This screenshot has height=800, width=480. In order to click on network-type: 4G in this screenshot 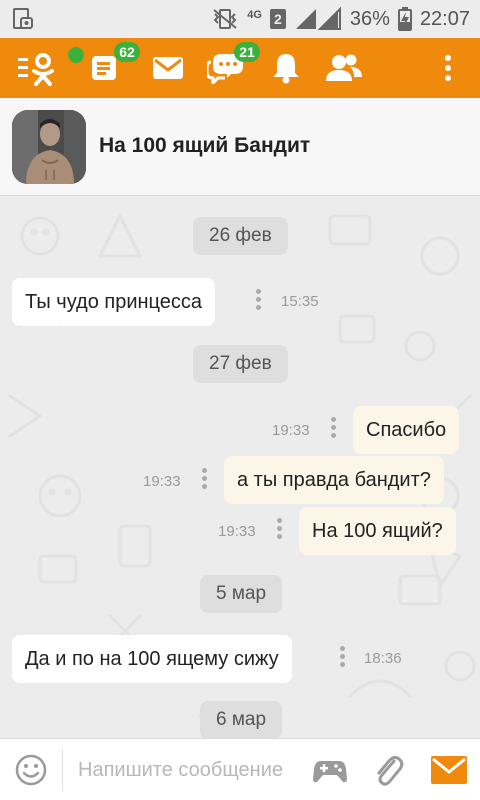, I will do `click(254, 14)`.